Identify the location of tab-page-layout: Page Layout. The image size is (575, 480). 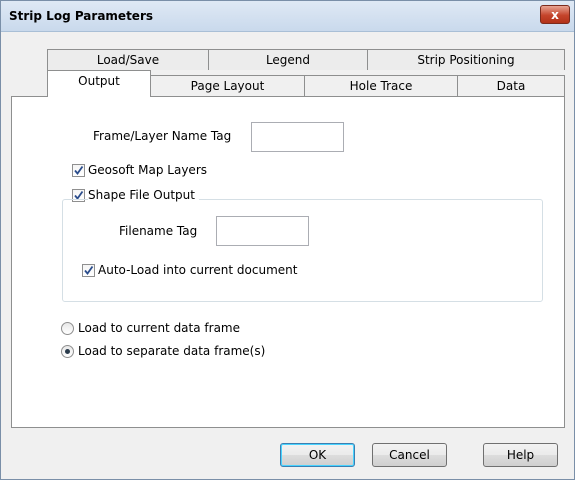
(227, 85).